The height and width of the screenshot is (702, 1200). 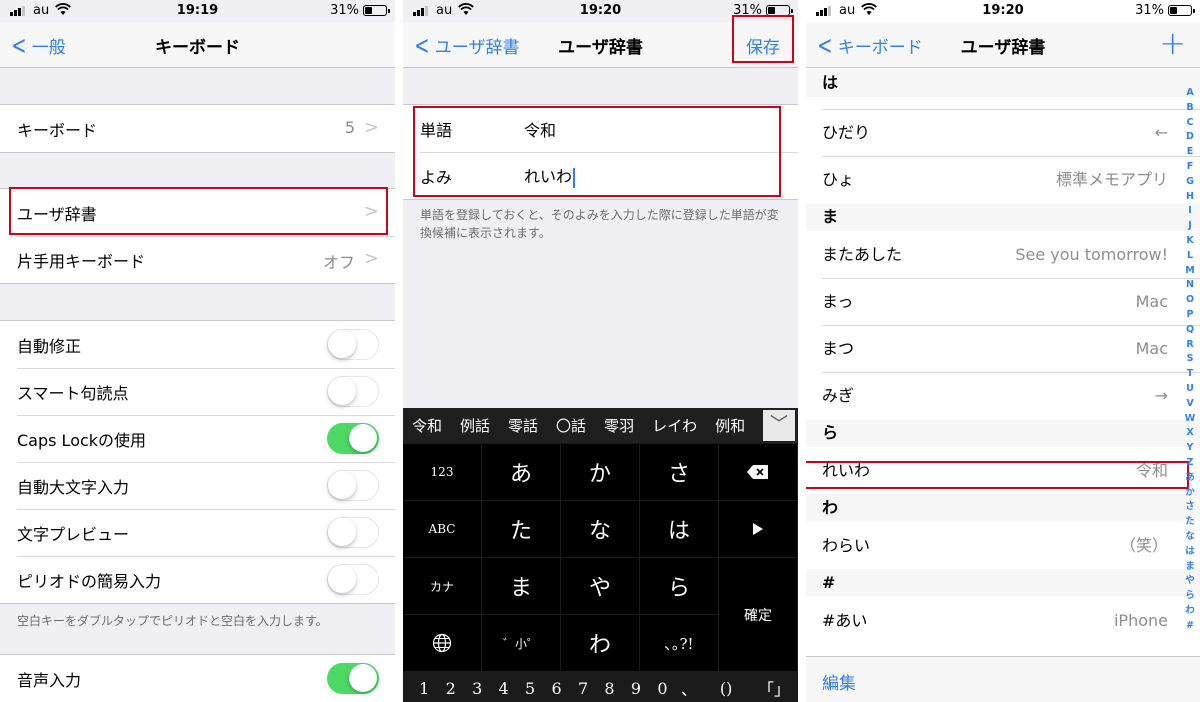 What do you see at coordinates (442, 472) in the screenshot?
I see `number-mode-key: 123` at bounding box center [442, 472].